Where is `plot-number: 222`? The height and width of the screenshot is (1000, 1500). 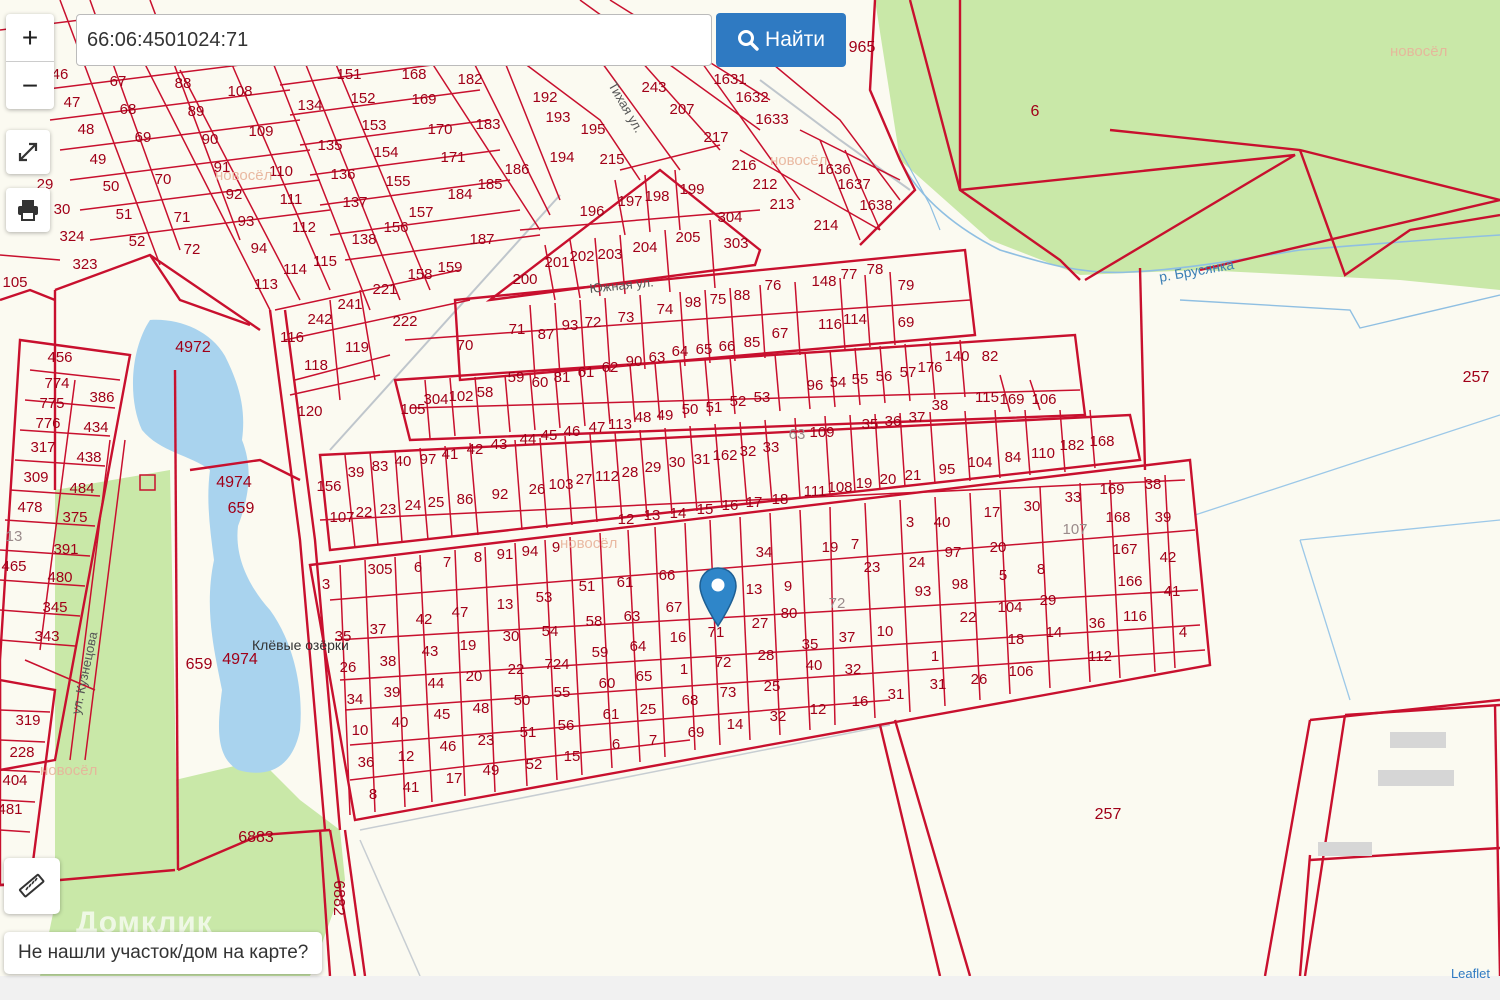
plot-number: 222 is located at coordinates (404, 321).